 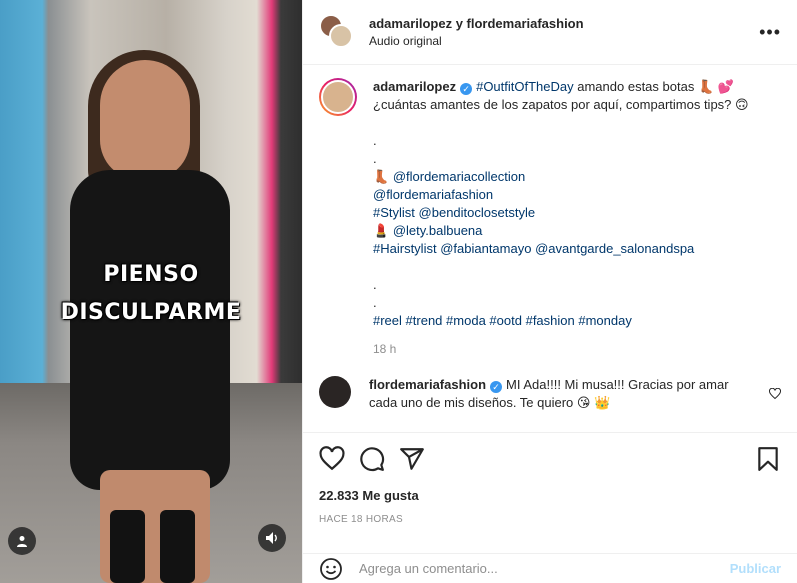 What do you see at coordinates (414, 86) in the screenshot?
I see `caption-username: adamarilopez` at bounding box center [414, 86].